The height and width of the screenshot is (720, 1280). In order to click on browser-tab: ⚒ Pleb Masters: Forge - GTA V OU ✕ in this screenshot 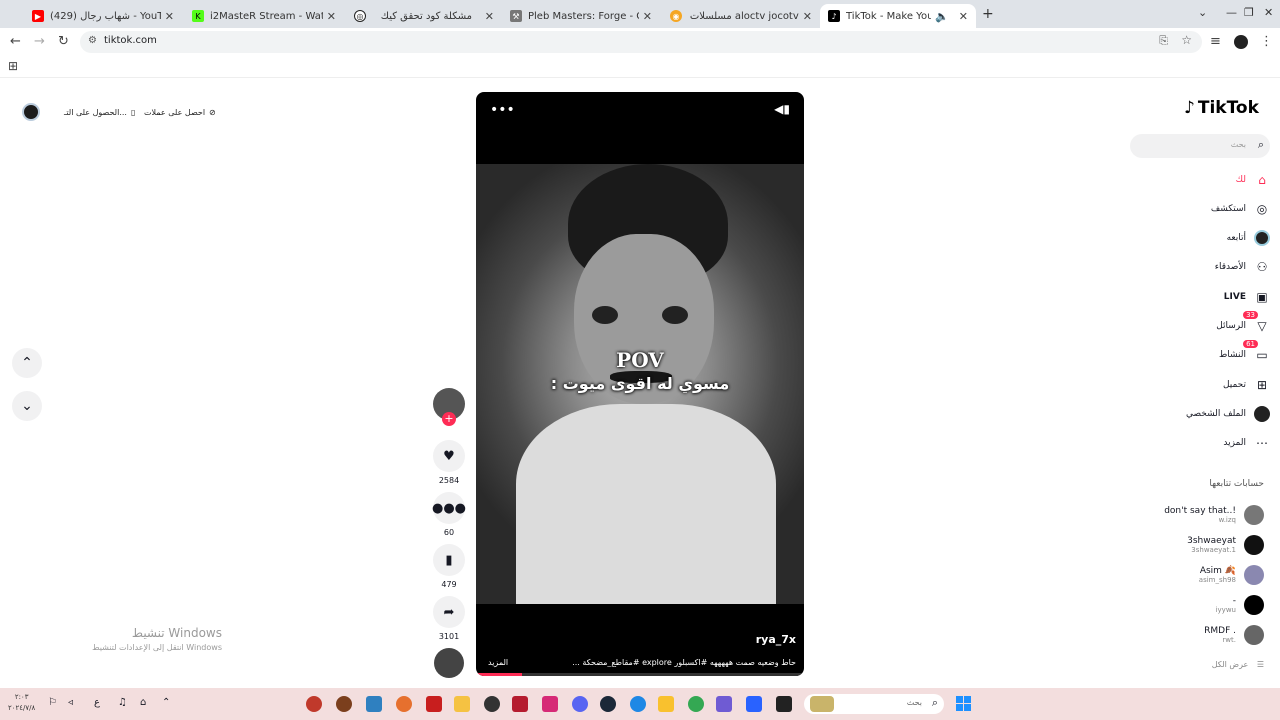, I will do `click(581, 16)`.